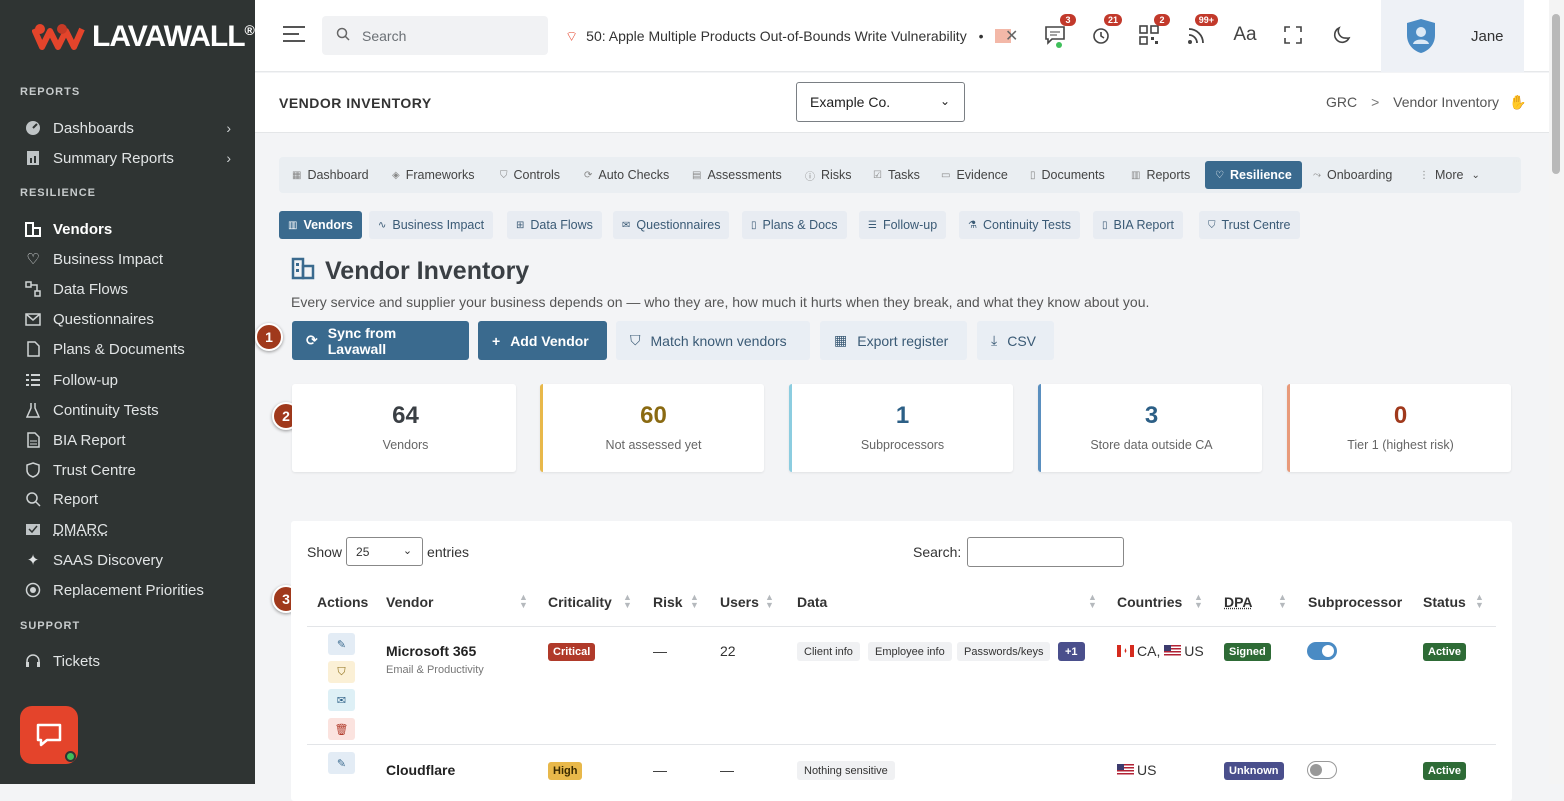 The height and width of the screenshot is (801, 1564). What do you see at coordinates (530, 175) in the screenshot?
I see `tab-controls: ⛉ Controls` at bounding box center [530, 175].